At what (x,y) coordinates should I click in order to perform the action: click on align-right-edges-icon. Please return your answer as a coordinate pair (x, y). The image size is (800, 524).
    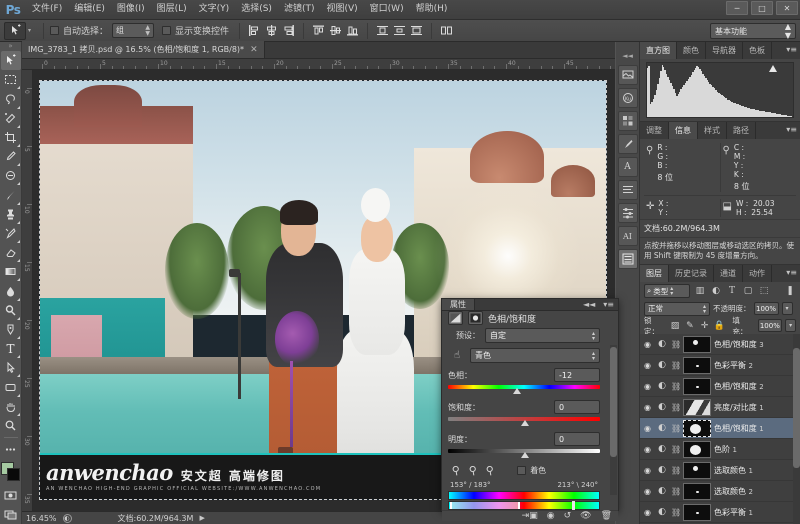
    Looking at the image, I should click on (288, 31).